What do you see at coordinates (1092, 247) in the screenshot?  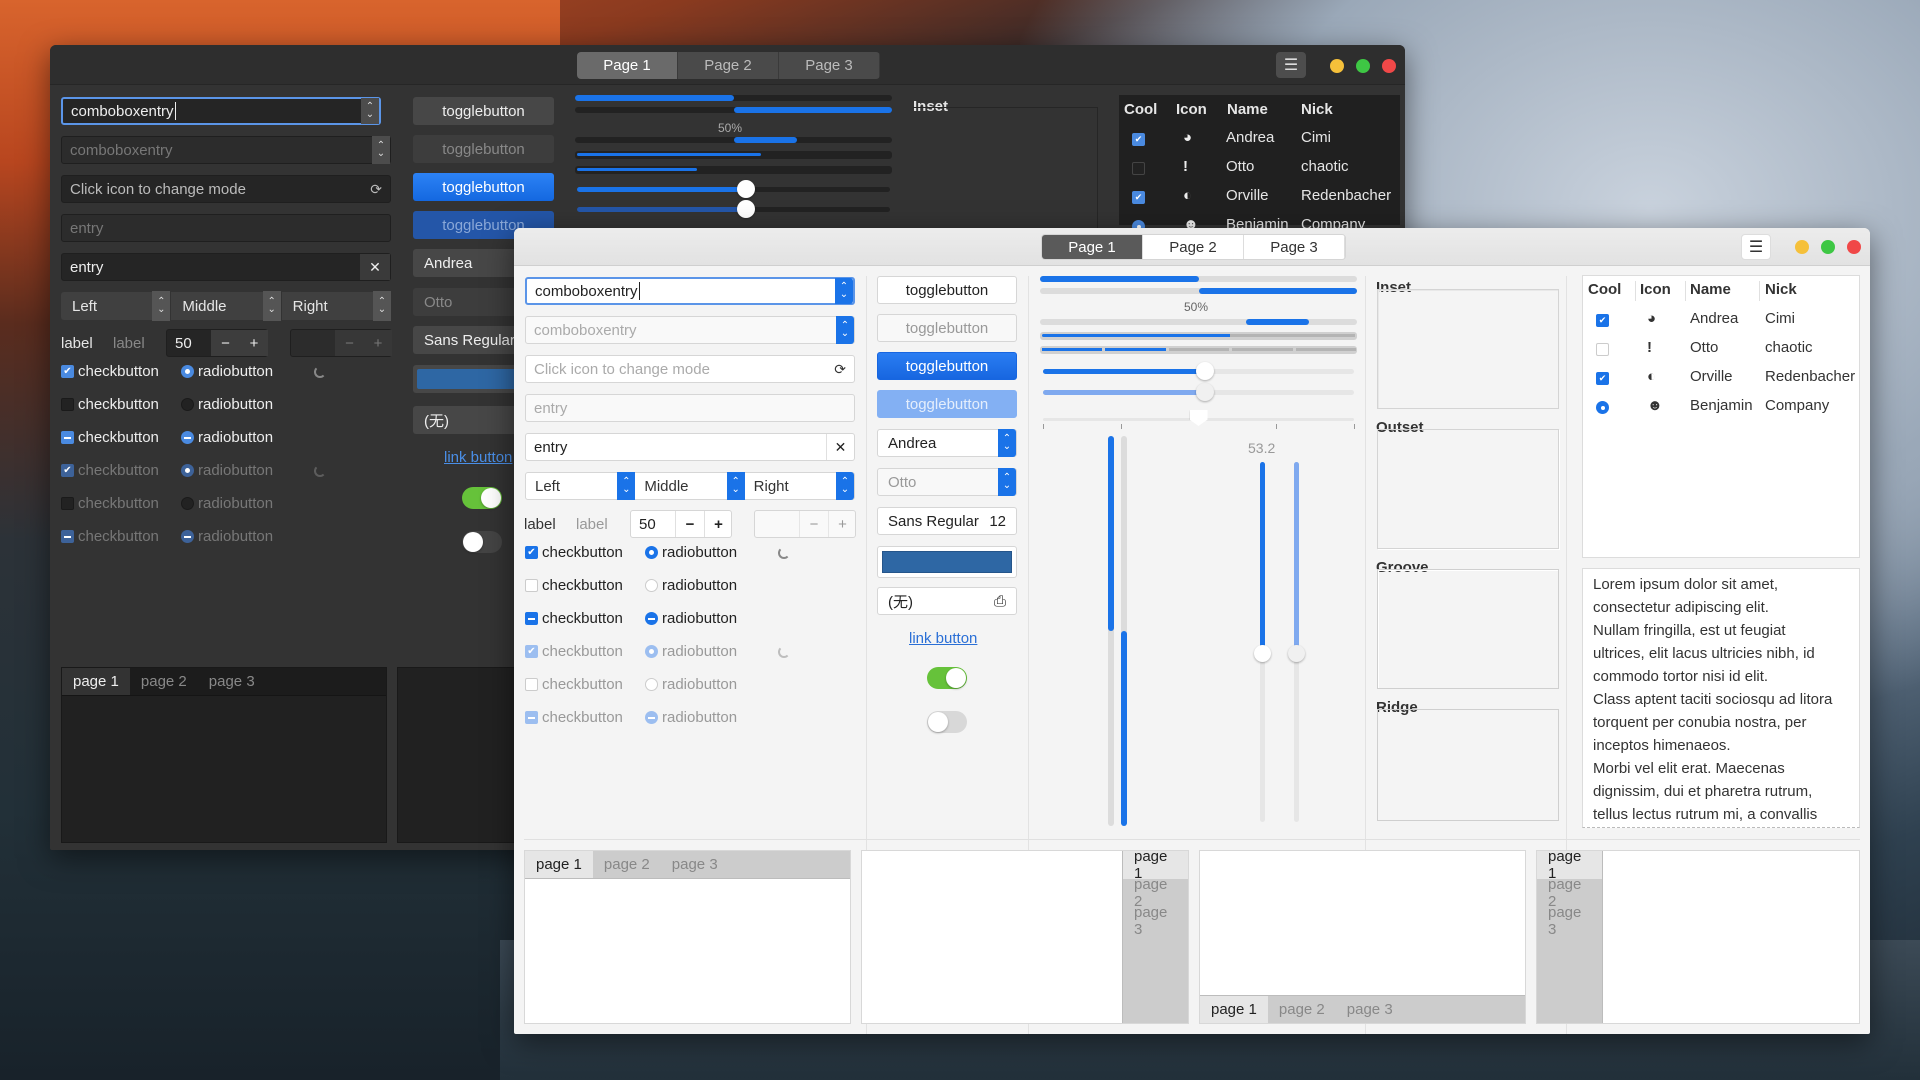 I see `light-tab-page-1: Page 1` at bounding box center [1092, 247].